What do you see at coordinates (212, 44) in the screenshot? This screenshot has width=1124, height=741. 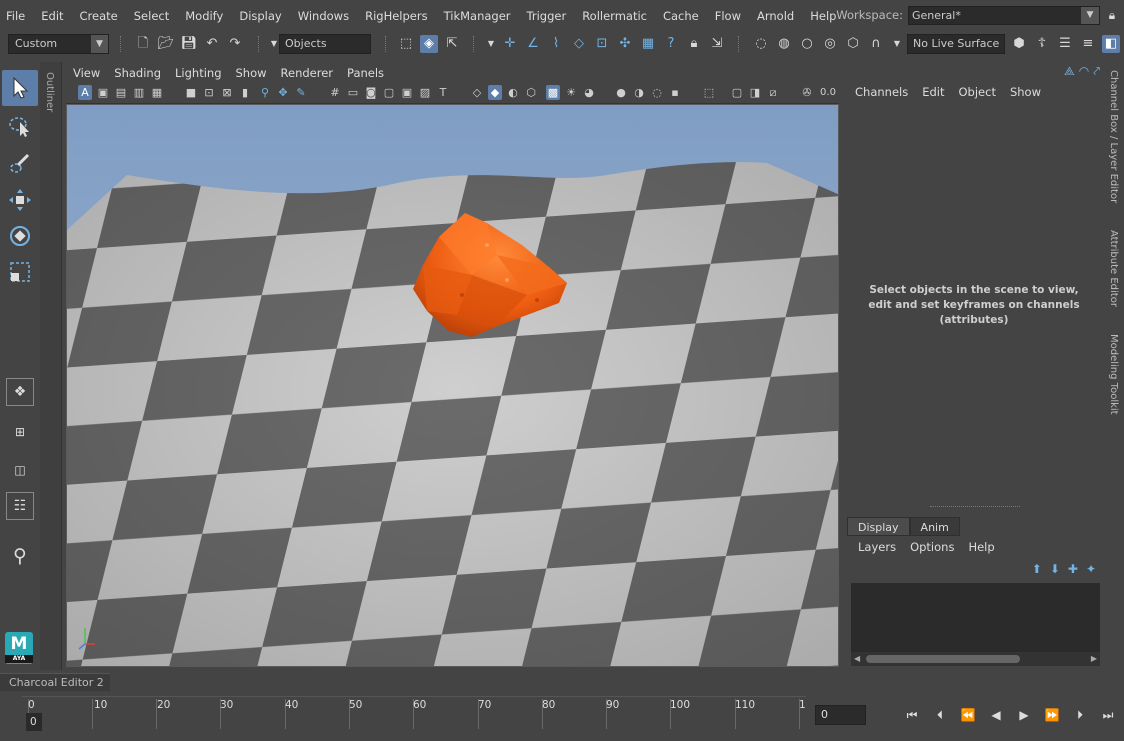 I see `undo-icon: ↶` at bounding box center [212, 44].